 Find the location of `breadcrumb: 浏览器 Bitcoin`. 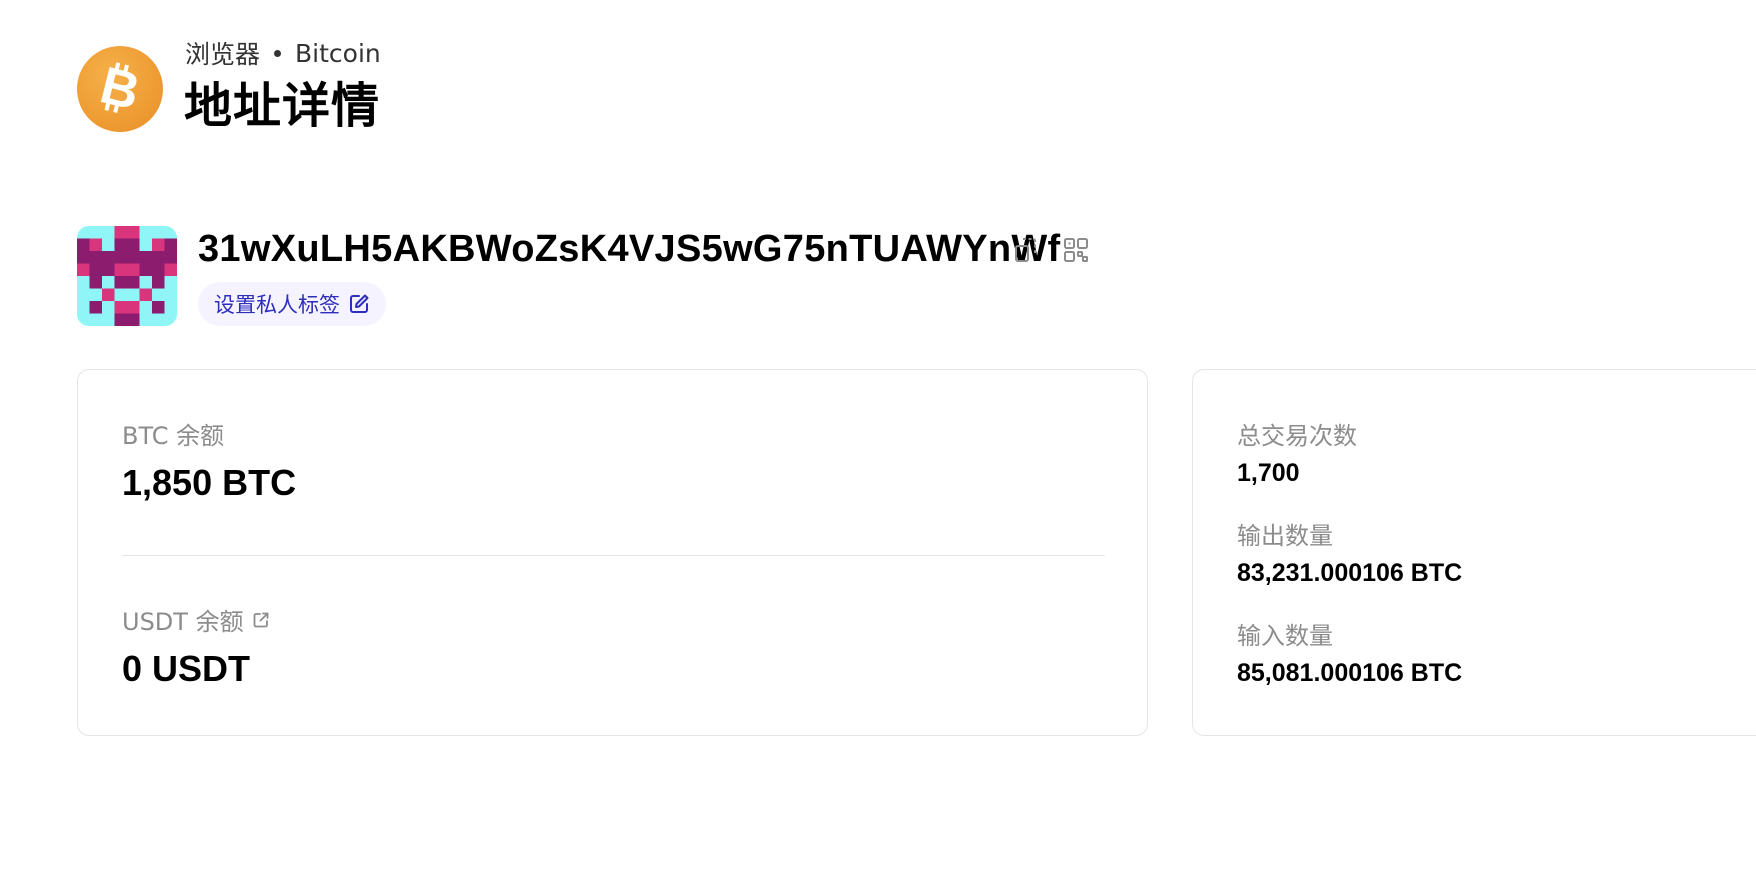

breadcrumb: 浏览器 Bitcoin is located at coordinates (283, 53).